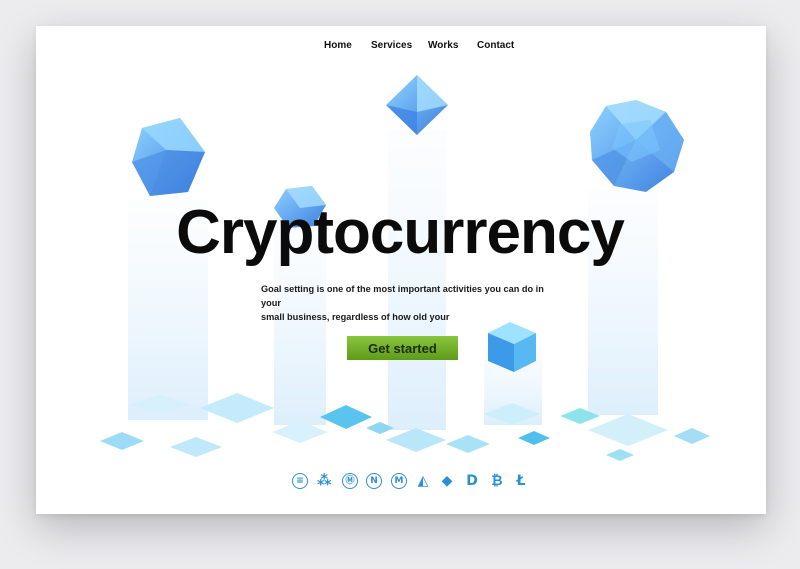 This screenshot has width=800, height=569. Describe the element at coordinates (447, 481) in the screenshot. I see `ethereum-coin-icon: ◆` at that location.